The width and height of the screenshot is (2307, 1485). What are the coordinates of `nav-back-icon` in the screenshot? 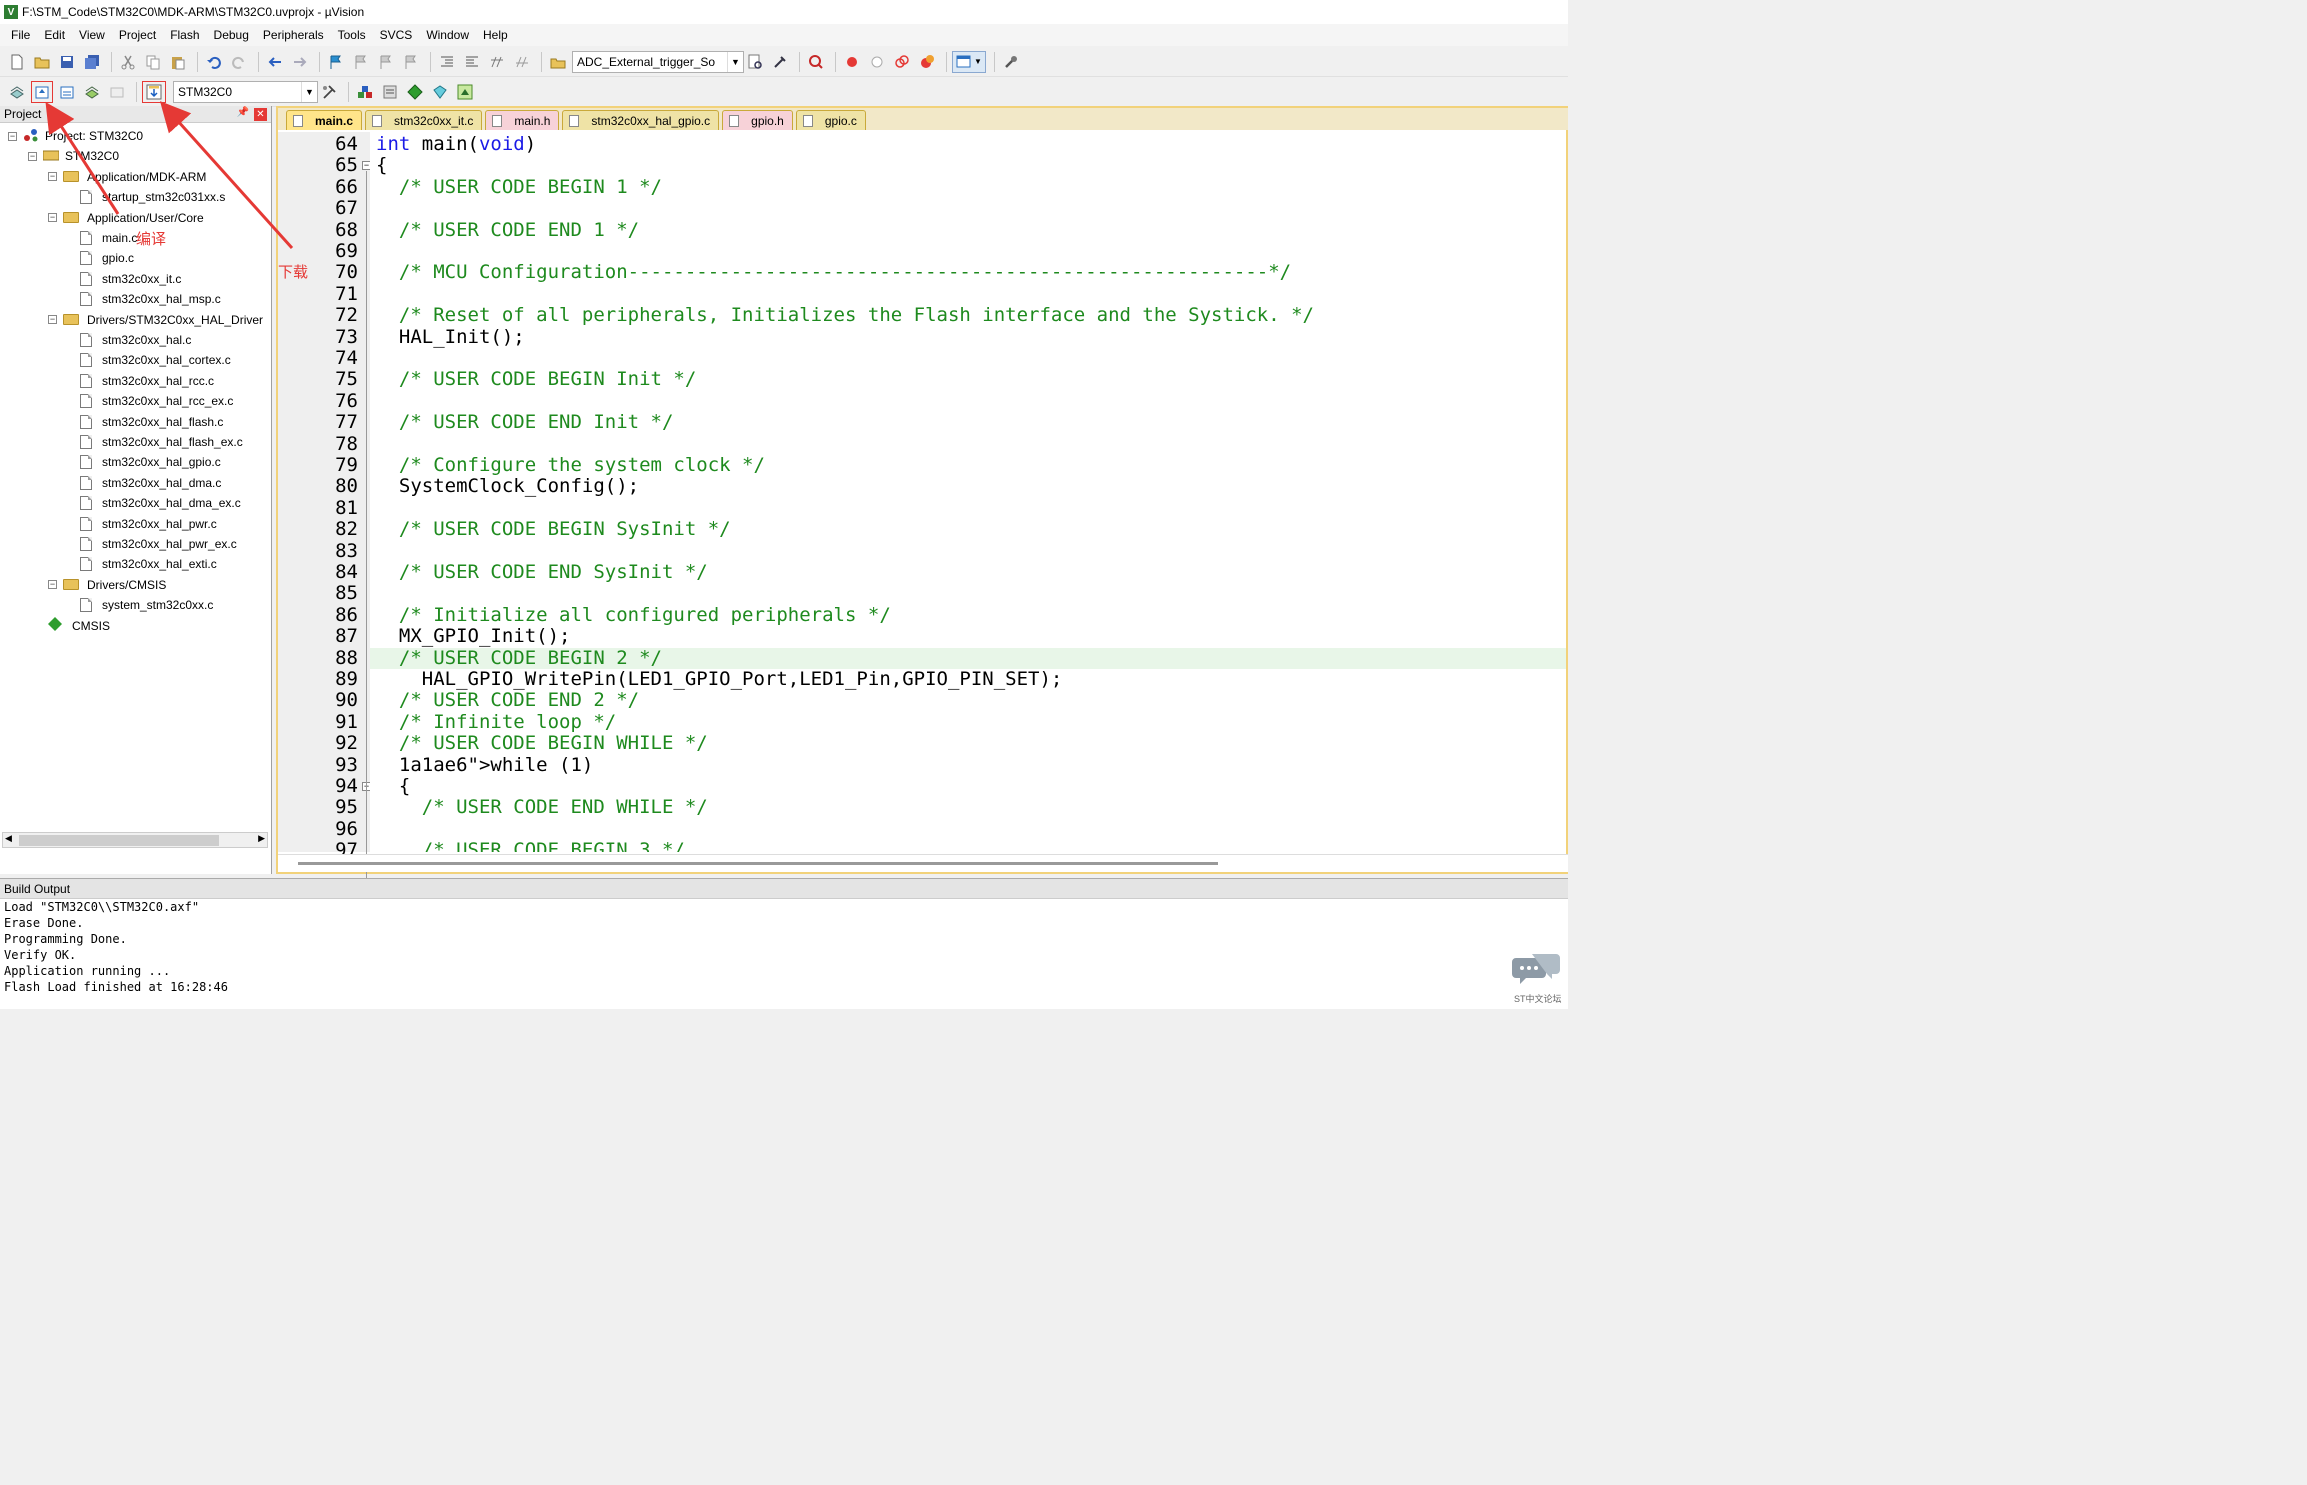 It's located at (275, 62).